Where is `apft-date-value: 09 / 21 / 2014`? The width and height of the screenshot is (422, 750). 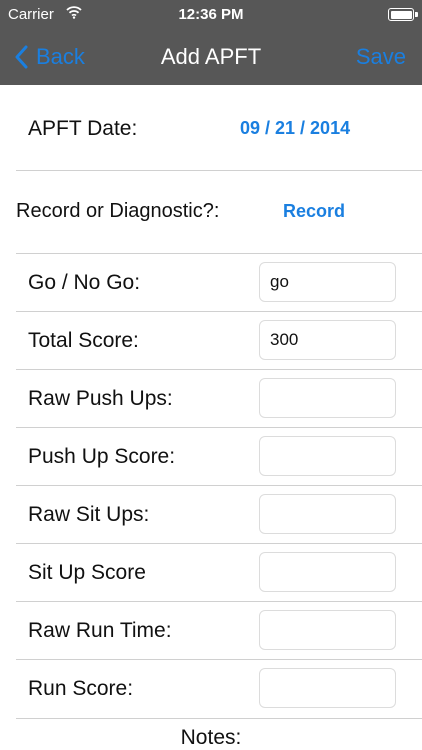 apft-date-value: 09 / 21 / 2014 is located at coordinates (295, 128).